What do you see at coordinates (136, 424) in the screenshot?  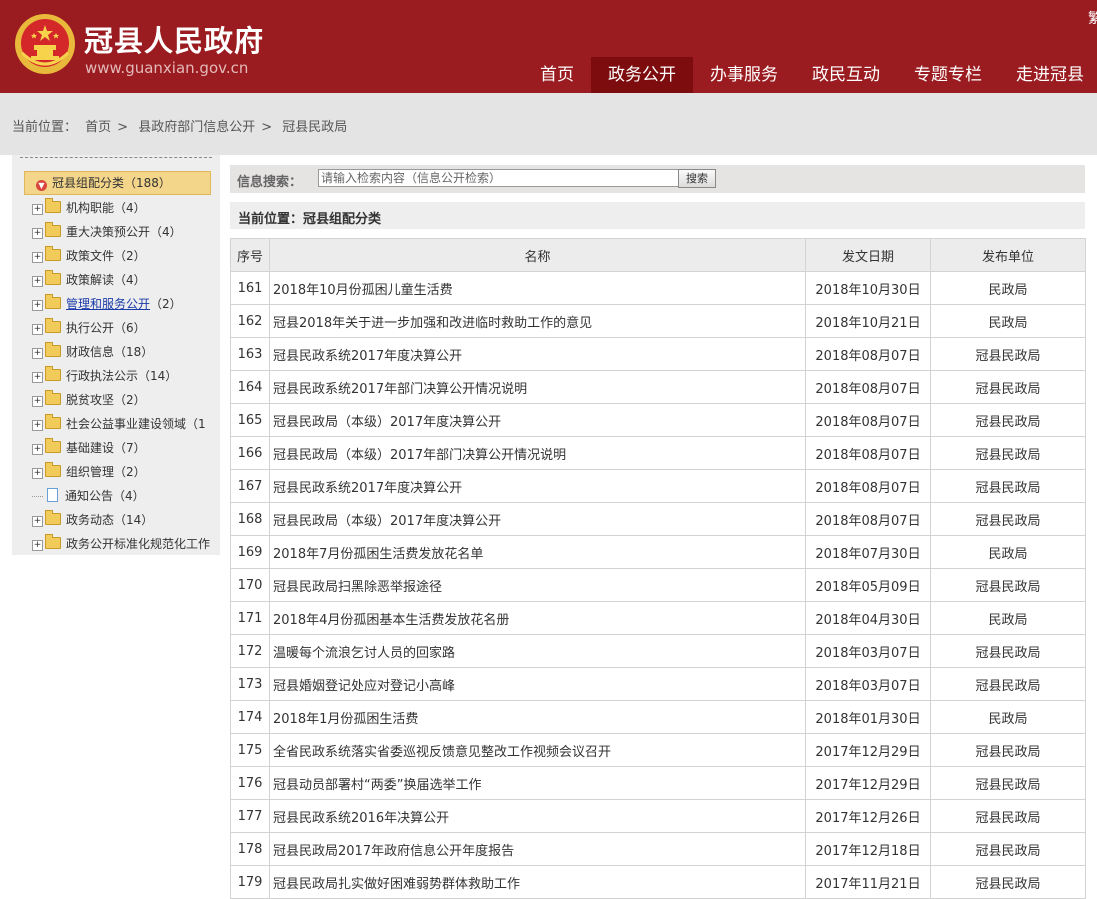 I see `tree-item-label: 社会公益事业建设领域（1` at bounding box center [136, 424].